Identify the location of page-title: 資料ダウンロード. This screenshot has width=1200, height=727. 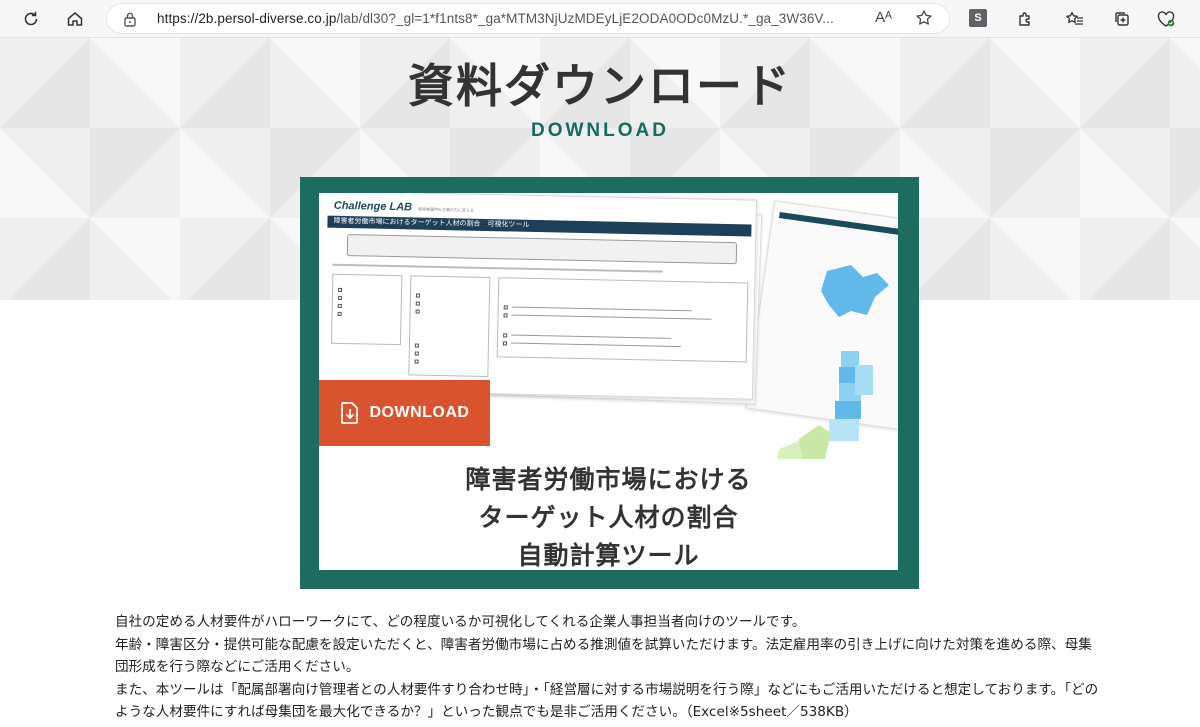
(600, 86).